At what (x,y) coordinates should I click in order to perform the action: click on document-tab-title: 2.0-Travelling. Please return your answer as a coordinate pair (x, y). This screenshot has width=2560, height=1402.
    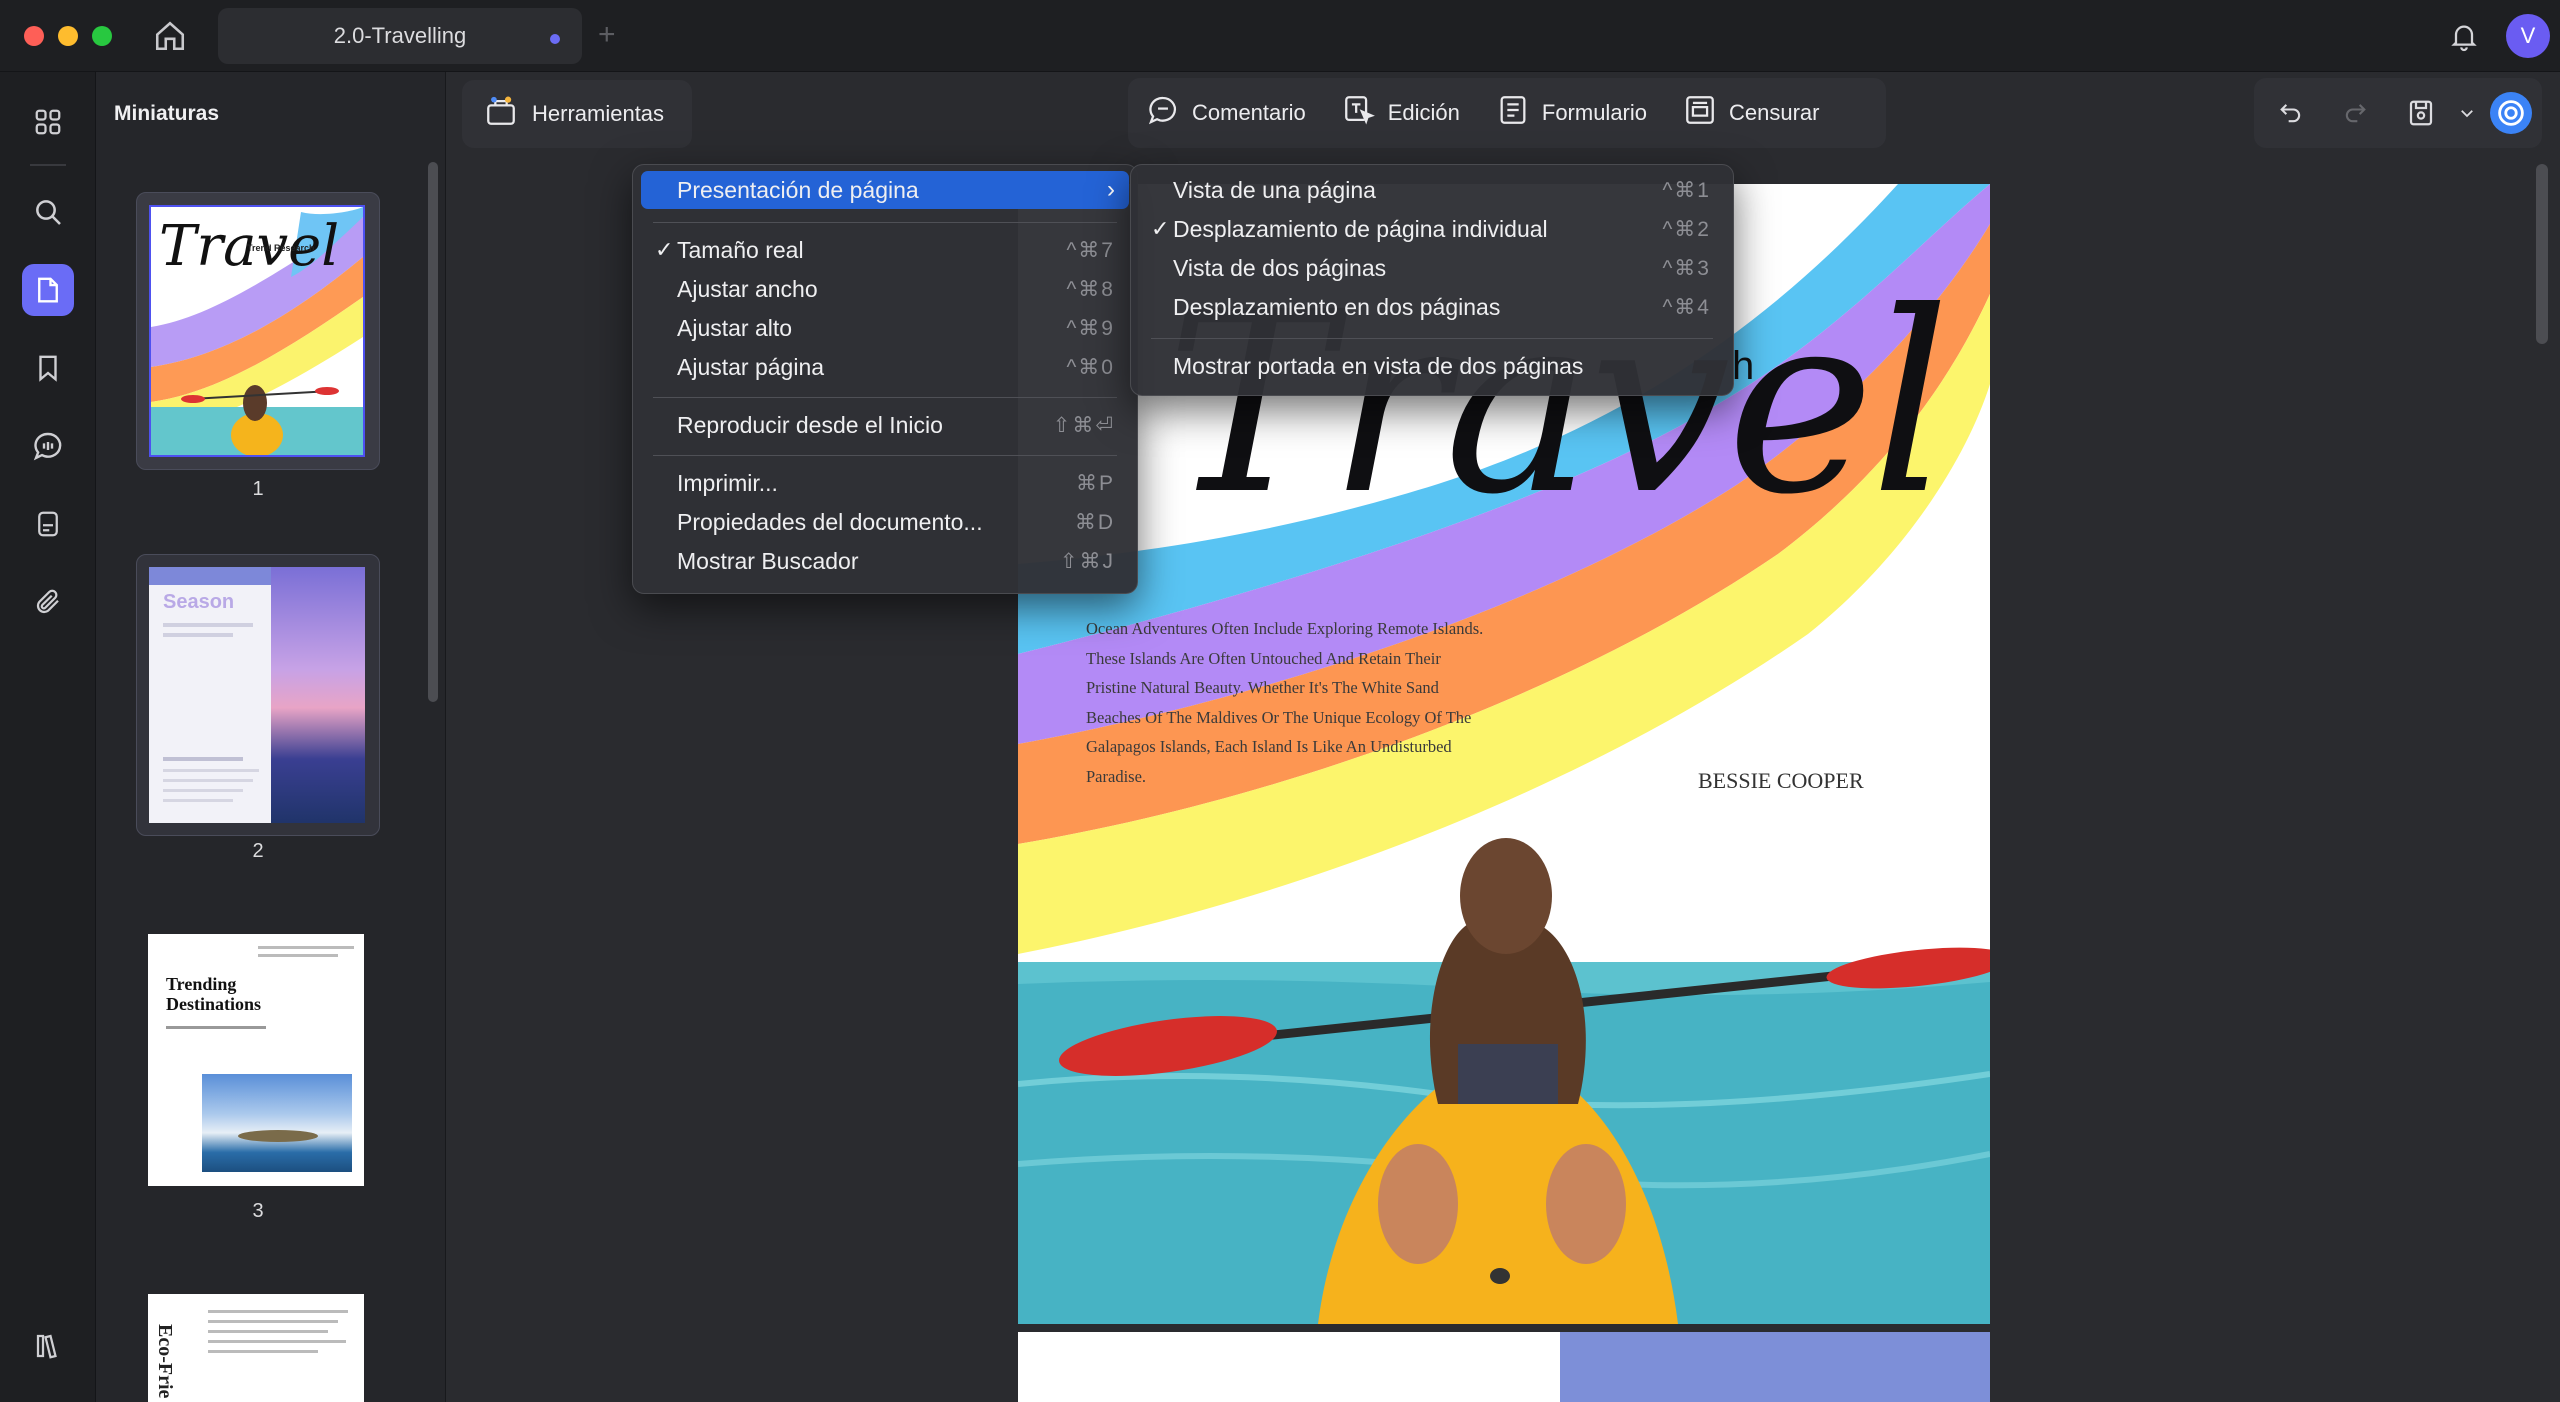
    Looking at the image, I should click on (400, 35).